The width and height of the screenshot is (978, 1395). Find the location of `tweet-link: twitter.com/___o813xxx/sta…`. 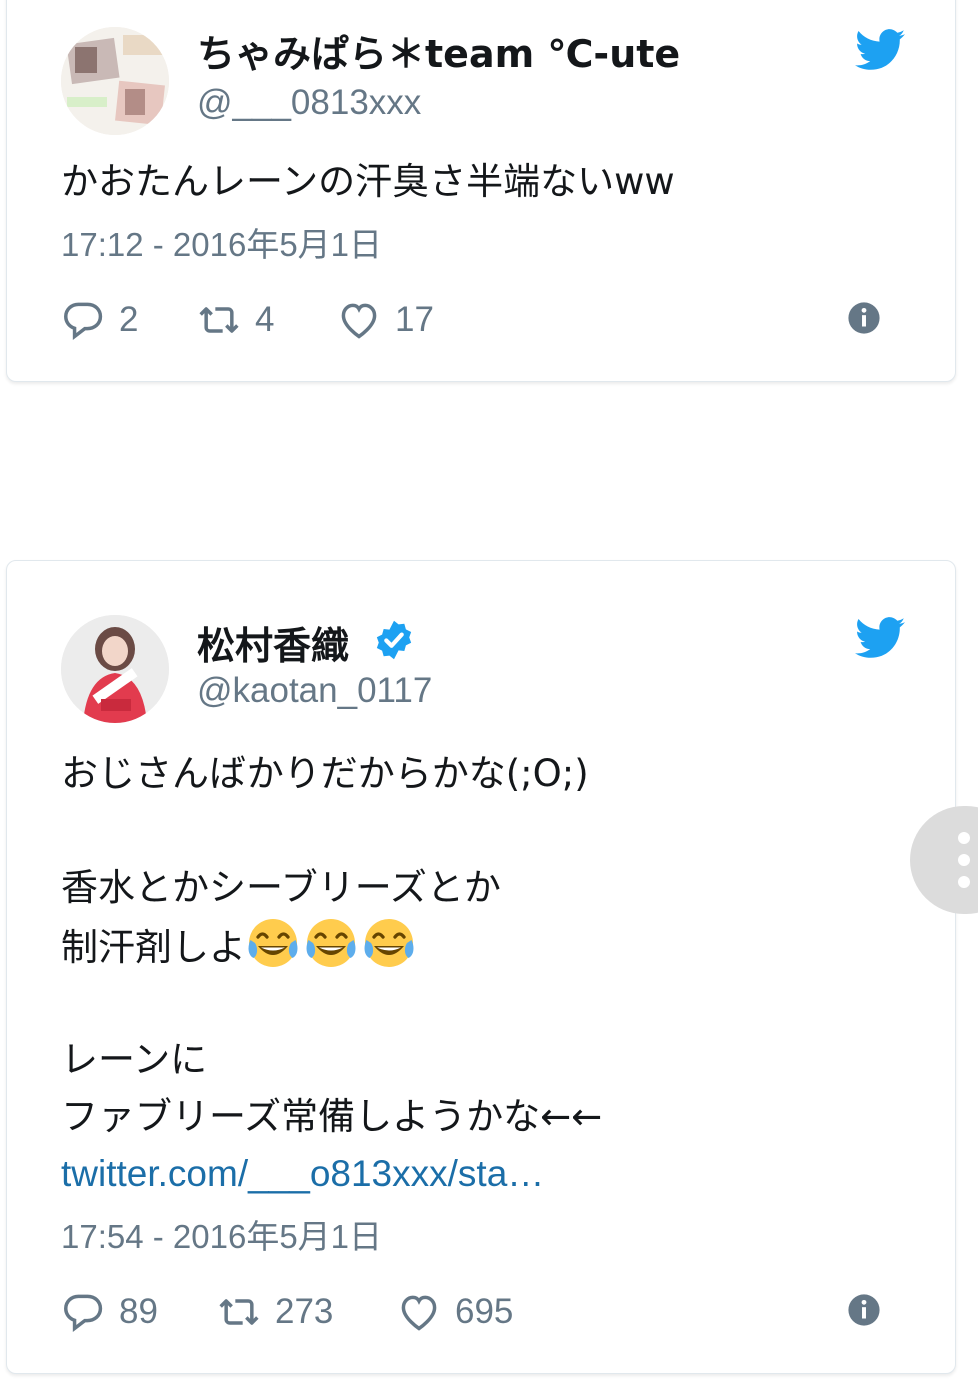

tweet-link: twitter.com/___o813xxx/sta… is located at coordinates (302, 1173).